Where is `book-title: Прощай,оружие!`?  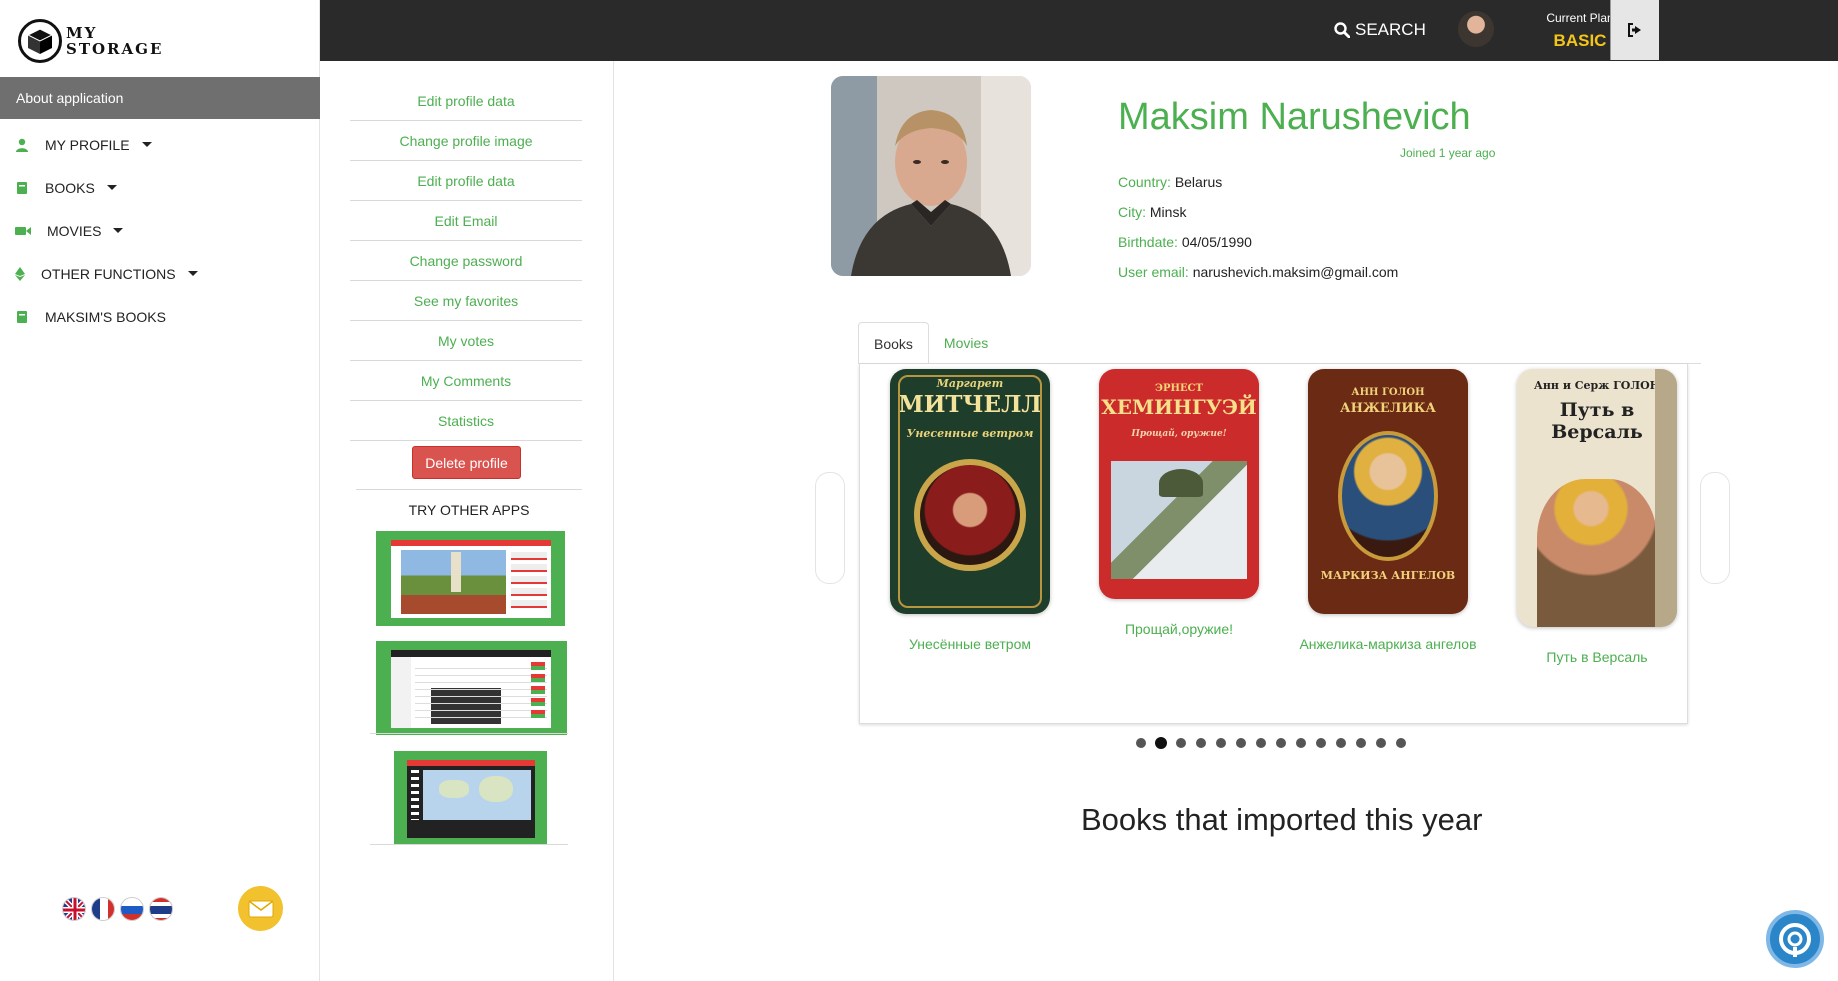 book-title: Прощай,оружие! is located at coordinates (1179, 629).